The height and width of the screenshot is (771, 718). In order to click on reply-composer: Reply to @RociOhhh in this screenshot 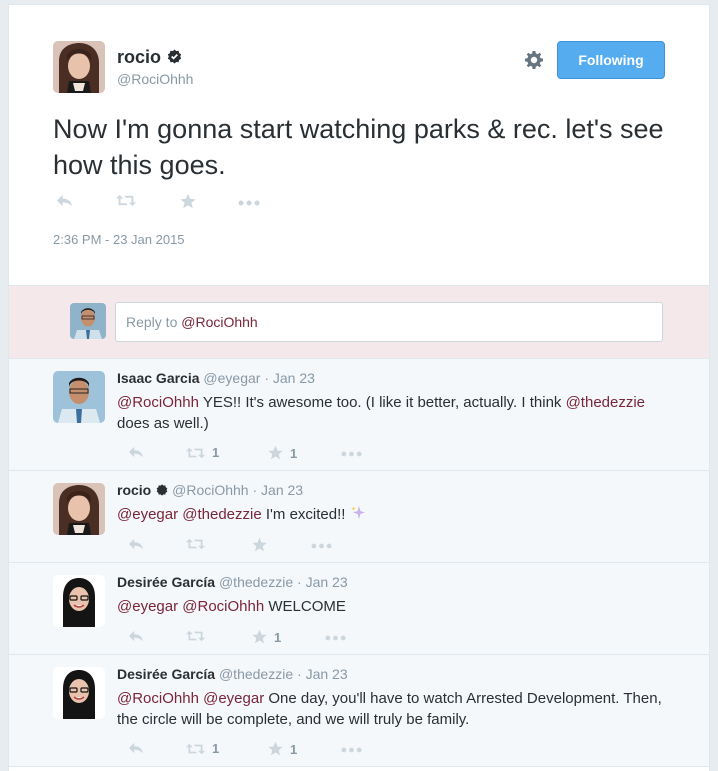, I will do `click(359, 322)`.